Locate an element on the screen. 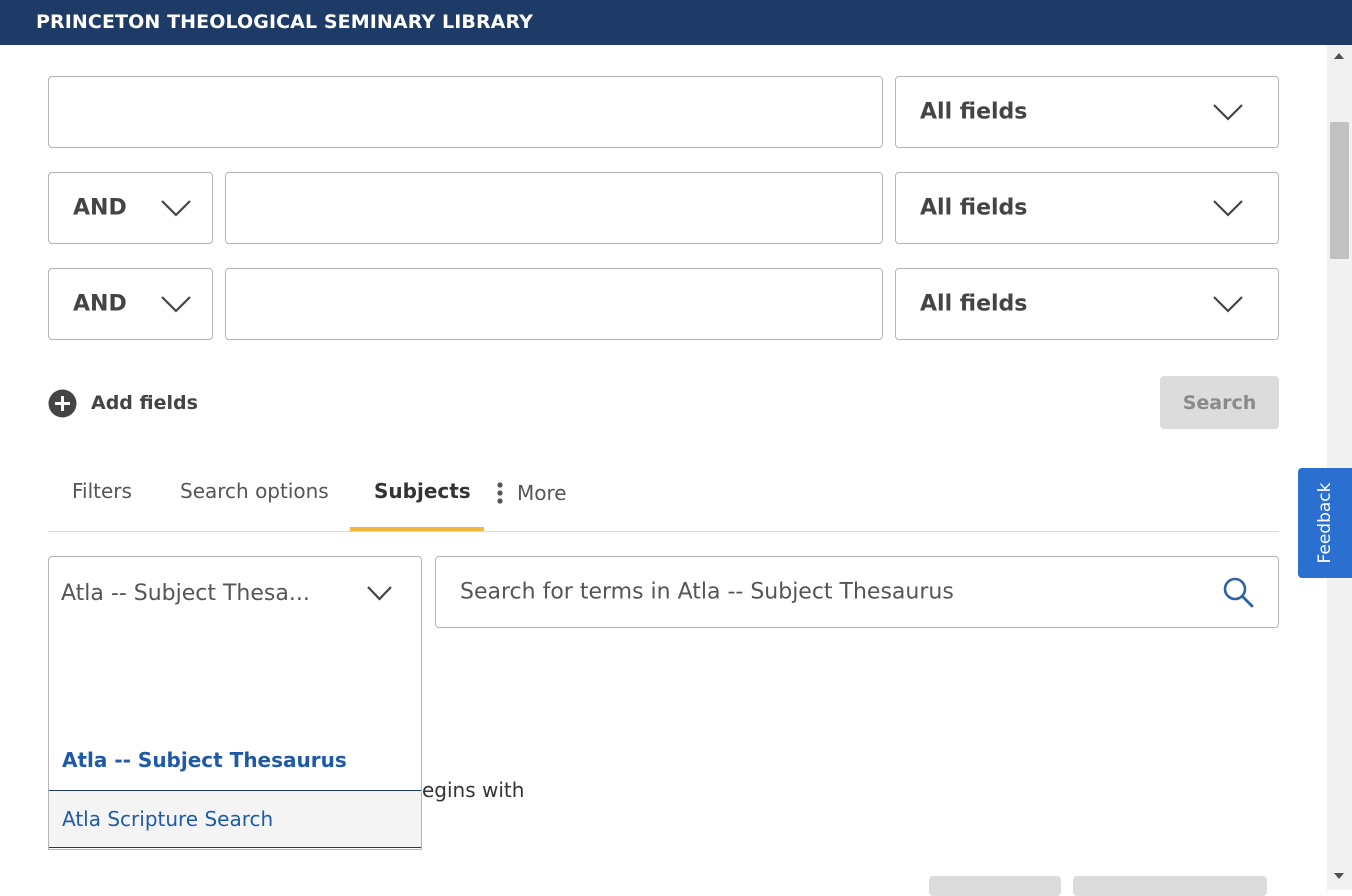 The image size is (1352, 896). operator-select-2-value: AND is located at coordinates (100, 208).